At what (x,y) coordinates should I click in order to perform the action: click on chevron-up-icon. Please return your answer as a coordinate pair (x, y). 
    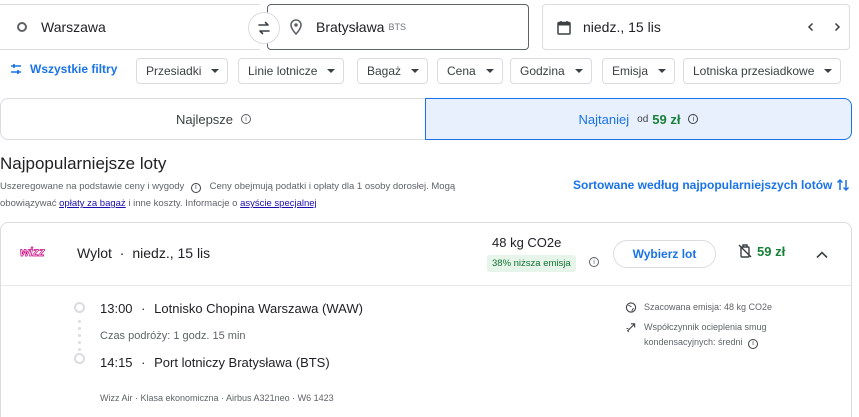
    Looking at the image, I should click on (822, 255).